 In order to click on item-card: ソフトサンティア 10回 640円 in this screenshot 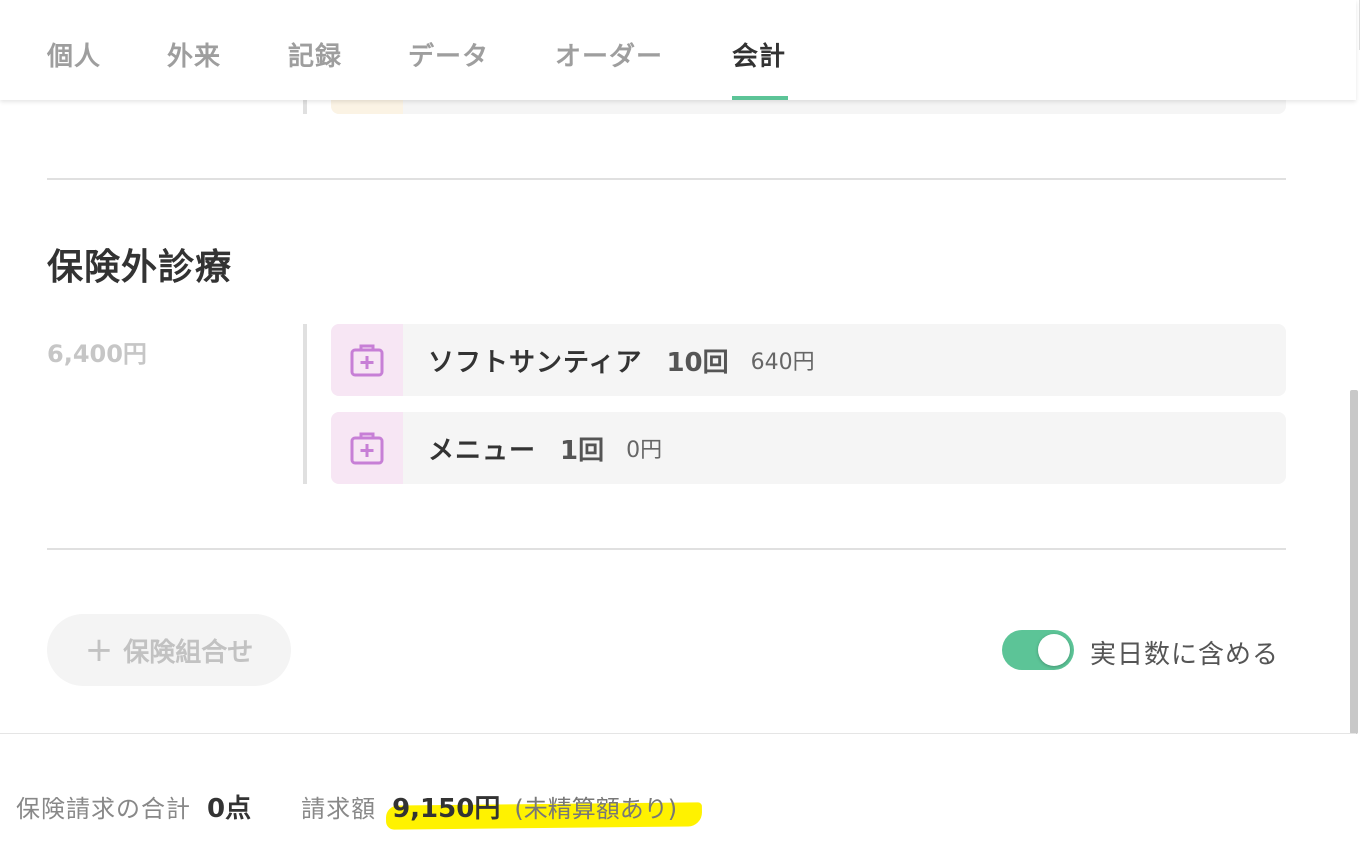, I will do `click(808, 360)`.